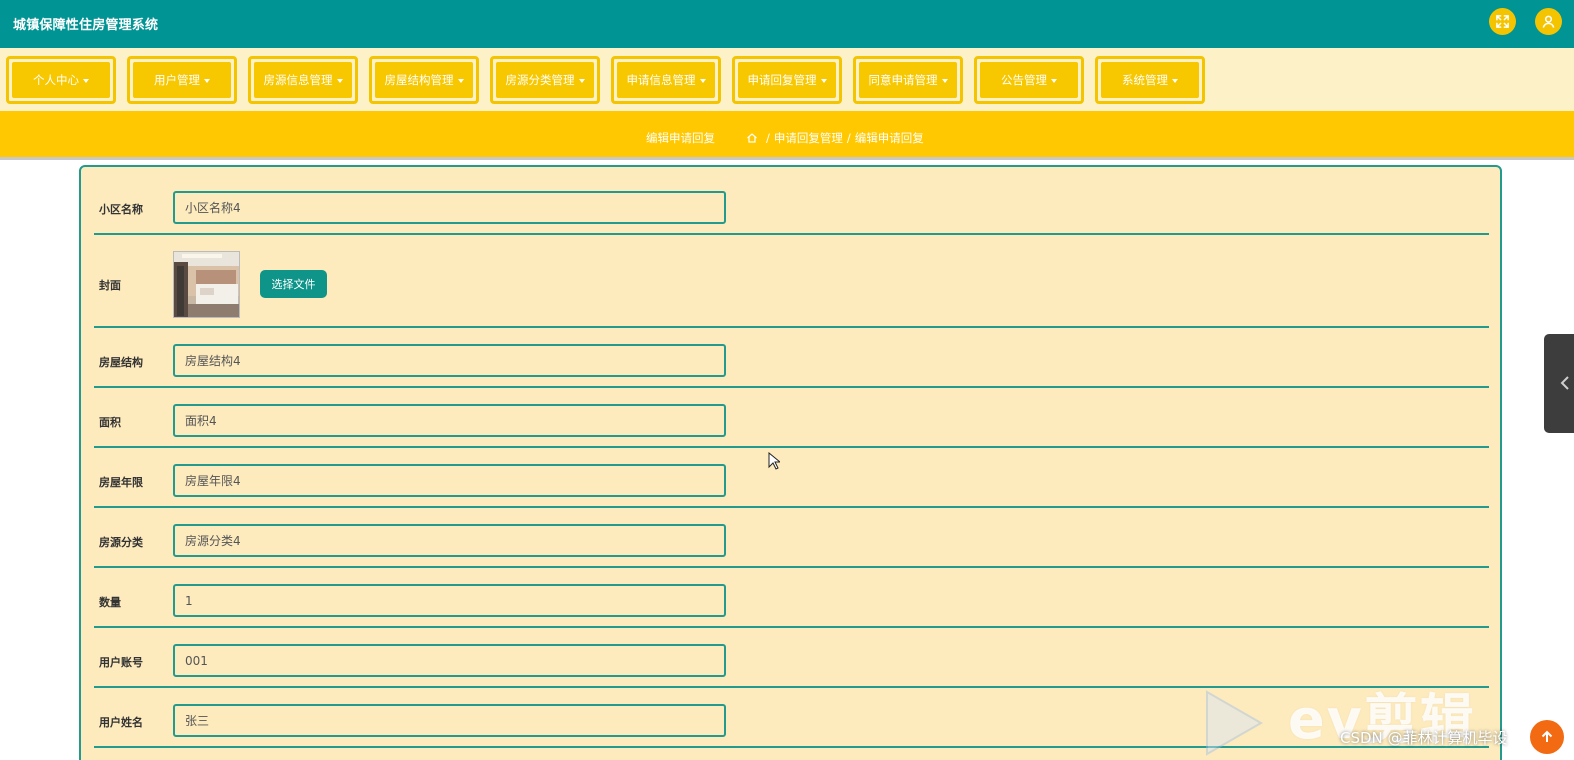  I want to click on nav-item-approved-application: 同意申请管理, so click(908, 80).